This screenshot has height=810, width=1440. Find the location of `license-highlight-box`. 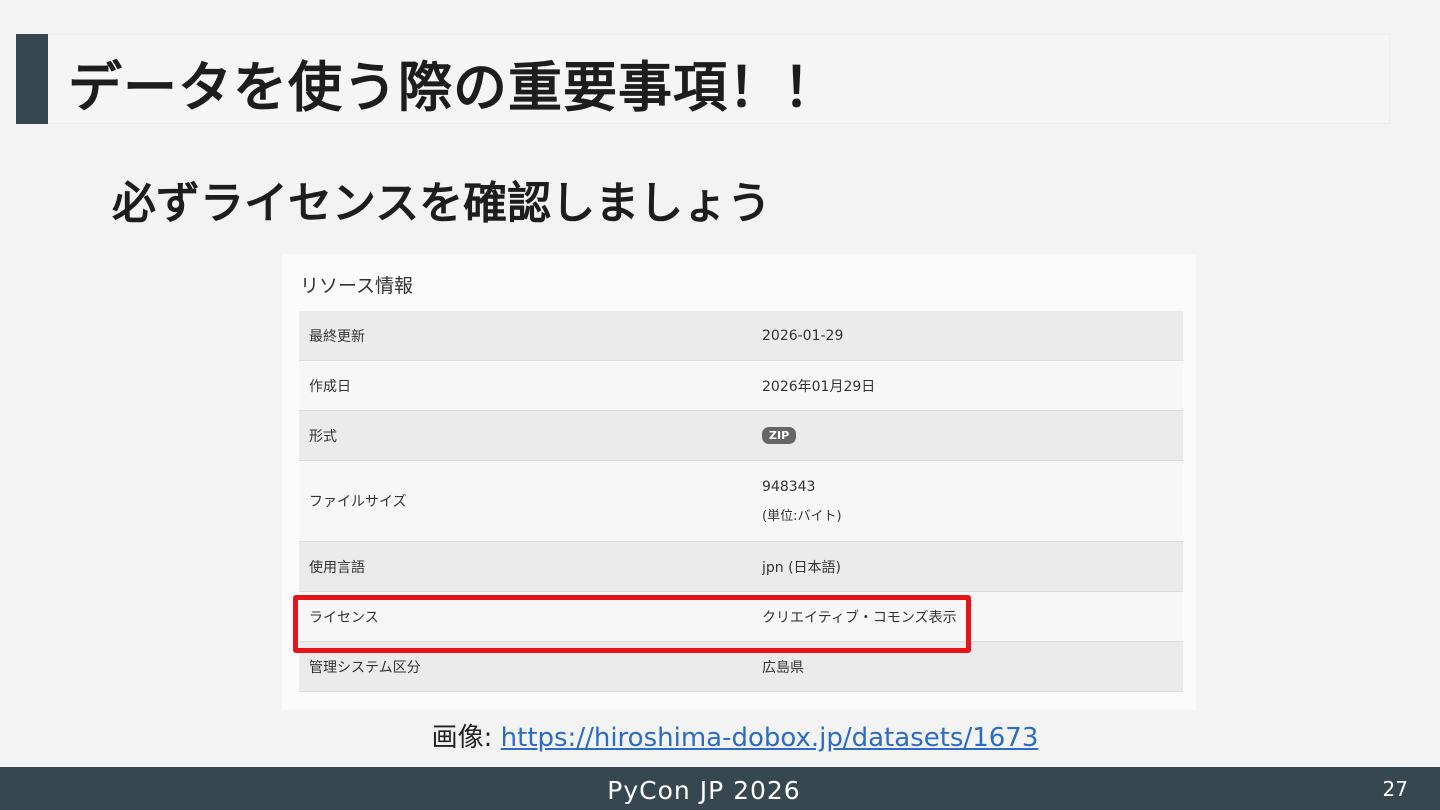

license-highlight-box is located at coordinates (632, 624).